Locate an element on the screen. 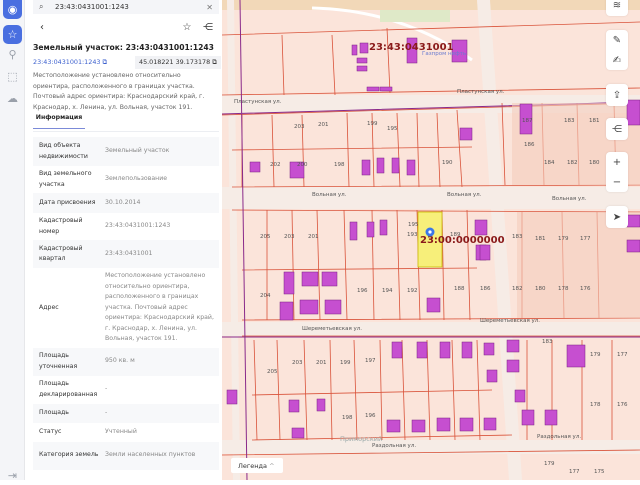 The width and height of the screenshot is (640, 485). upload-icon: ⇪ is located at coordinates (617, 95).